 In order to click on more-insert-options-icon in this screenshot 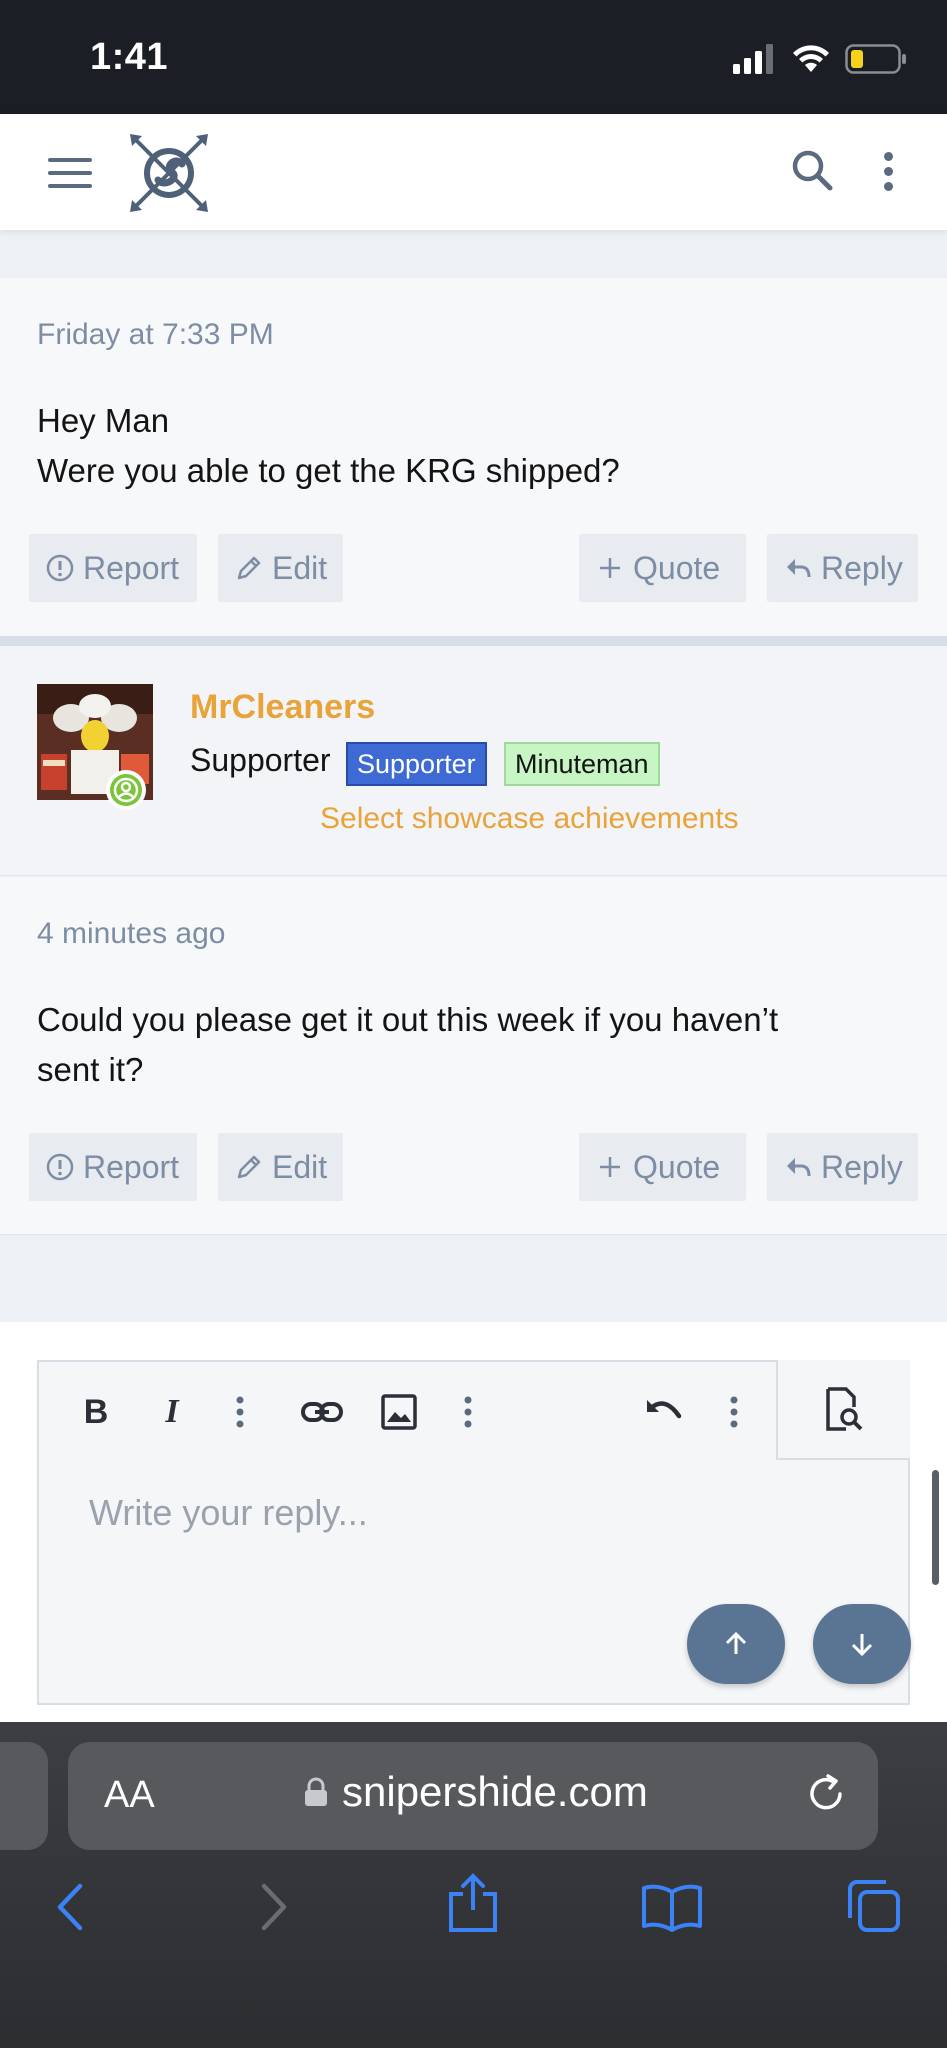, I will do `click(468, 1412)`.